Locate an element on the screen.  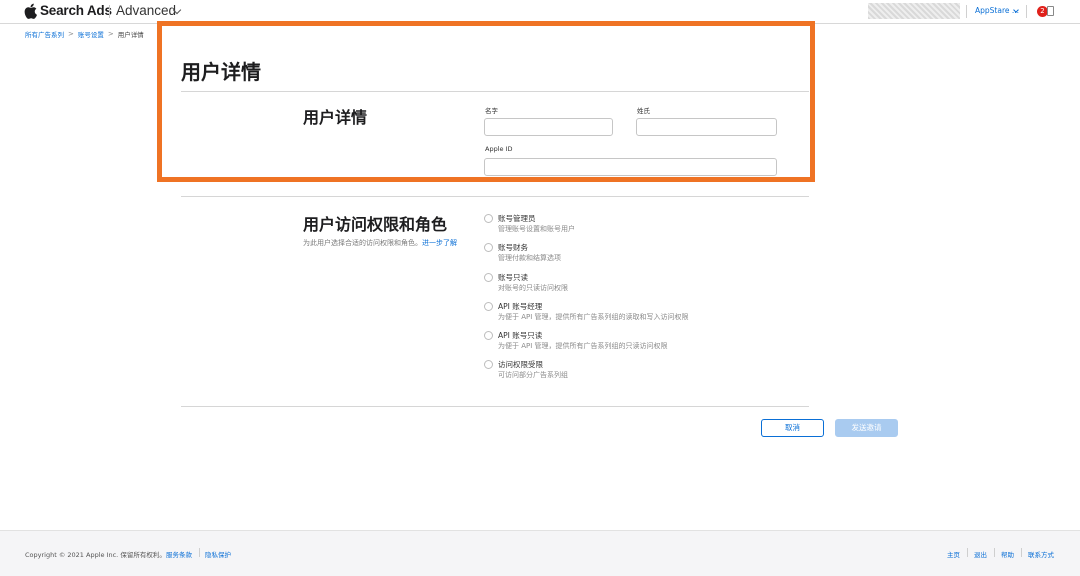
role-description: 可访问部分广告系列组 is located at coordinates (533, 375).